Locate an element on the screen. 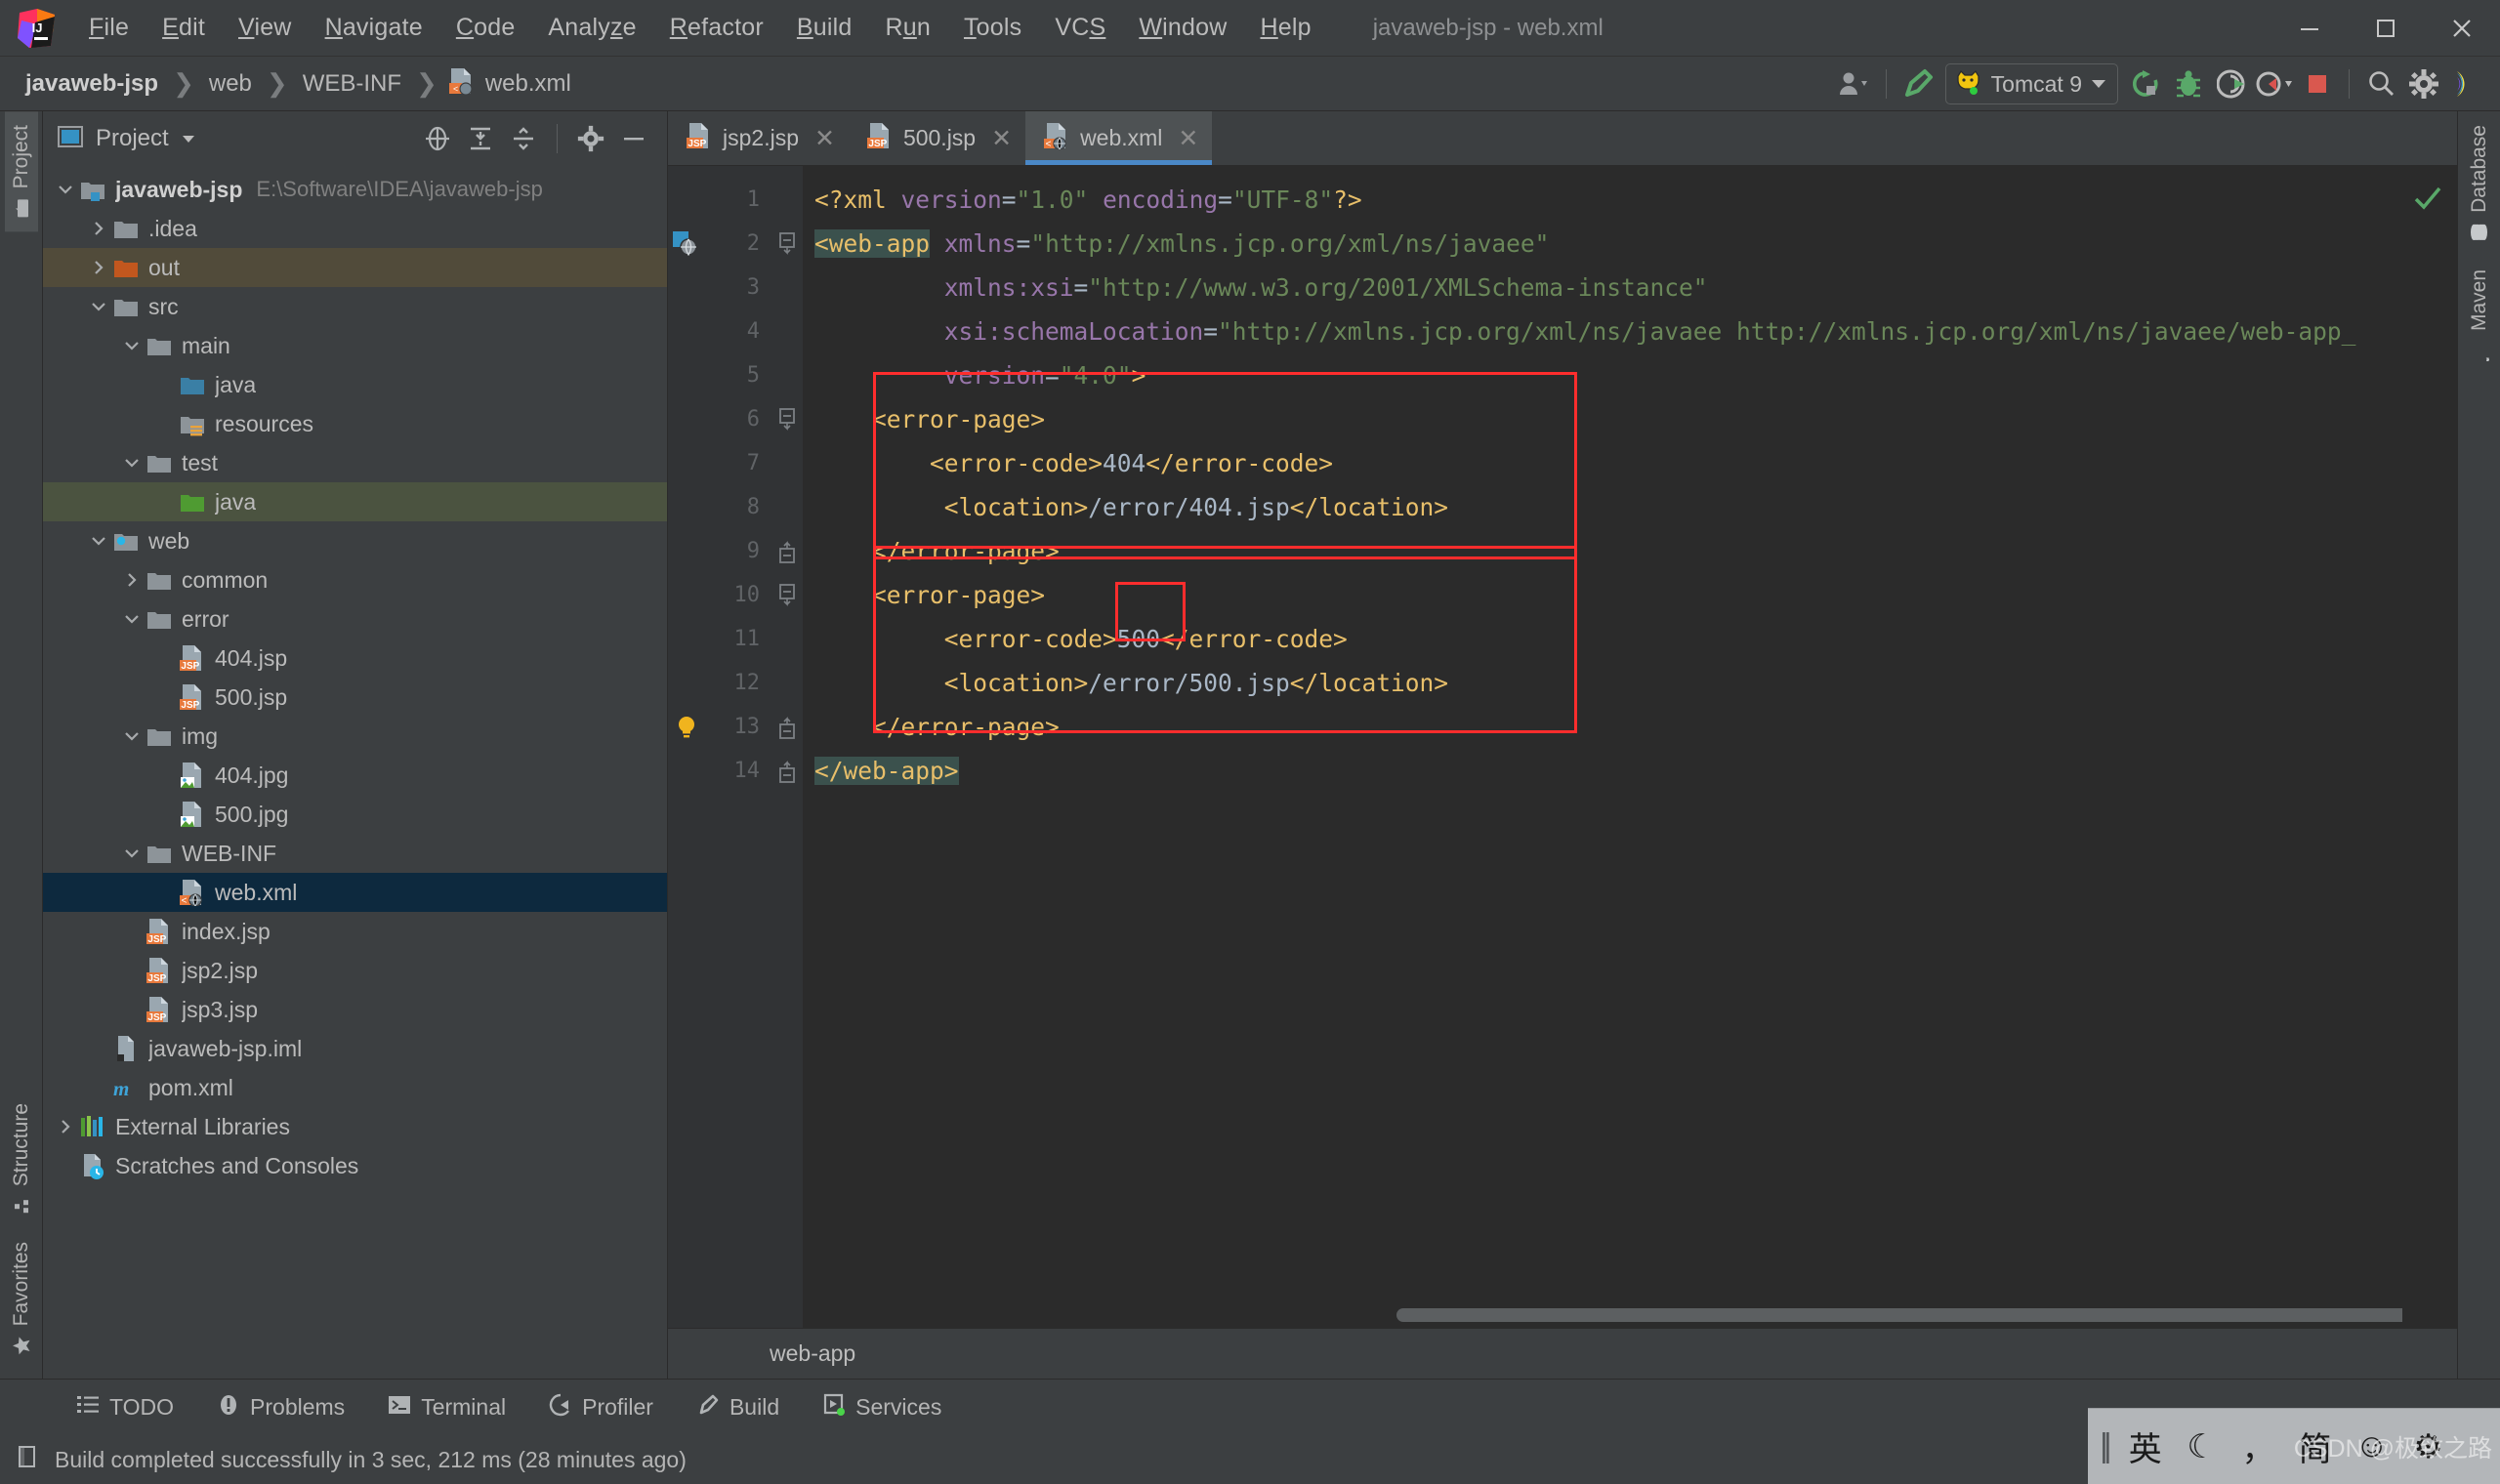  tool-window-build: Build is located at coordinates (738, 1408).